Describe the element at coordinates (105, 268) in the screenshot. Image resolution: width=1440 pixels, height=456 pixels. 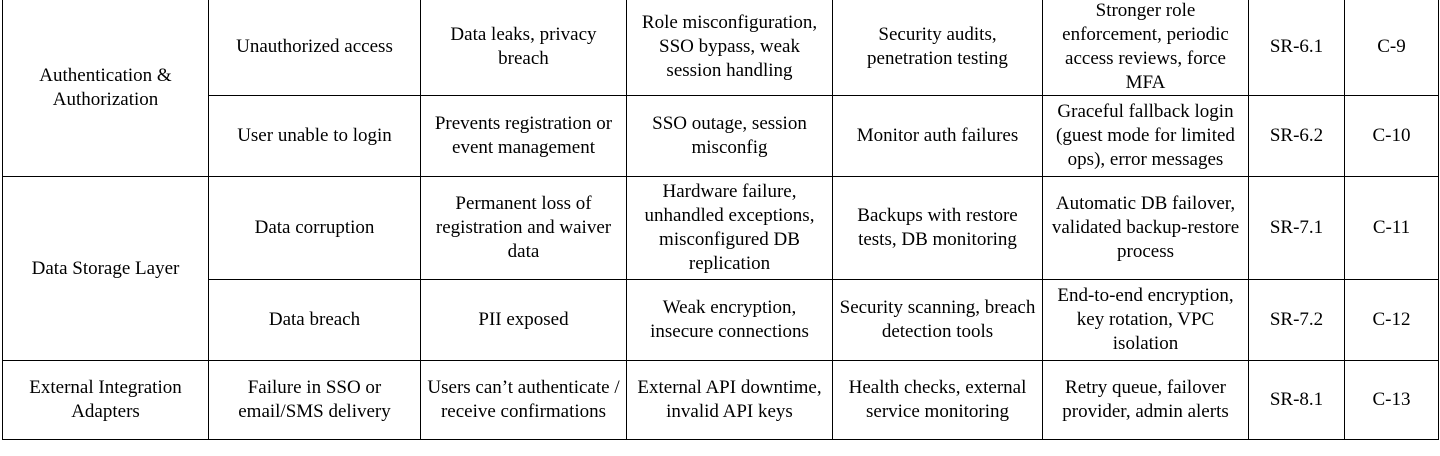
I see `component-cell: Data Storage Layer` at that location.